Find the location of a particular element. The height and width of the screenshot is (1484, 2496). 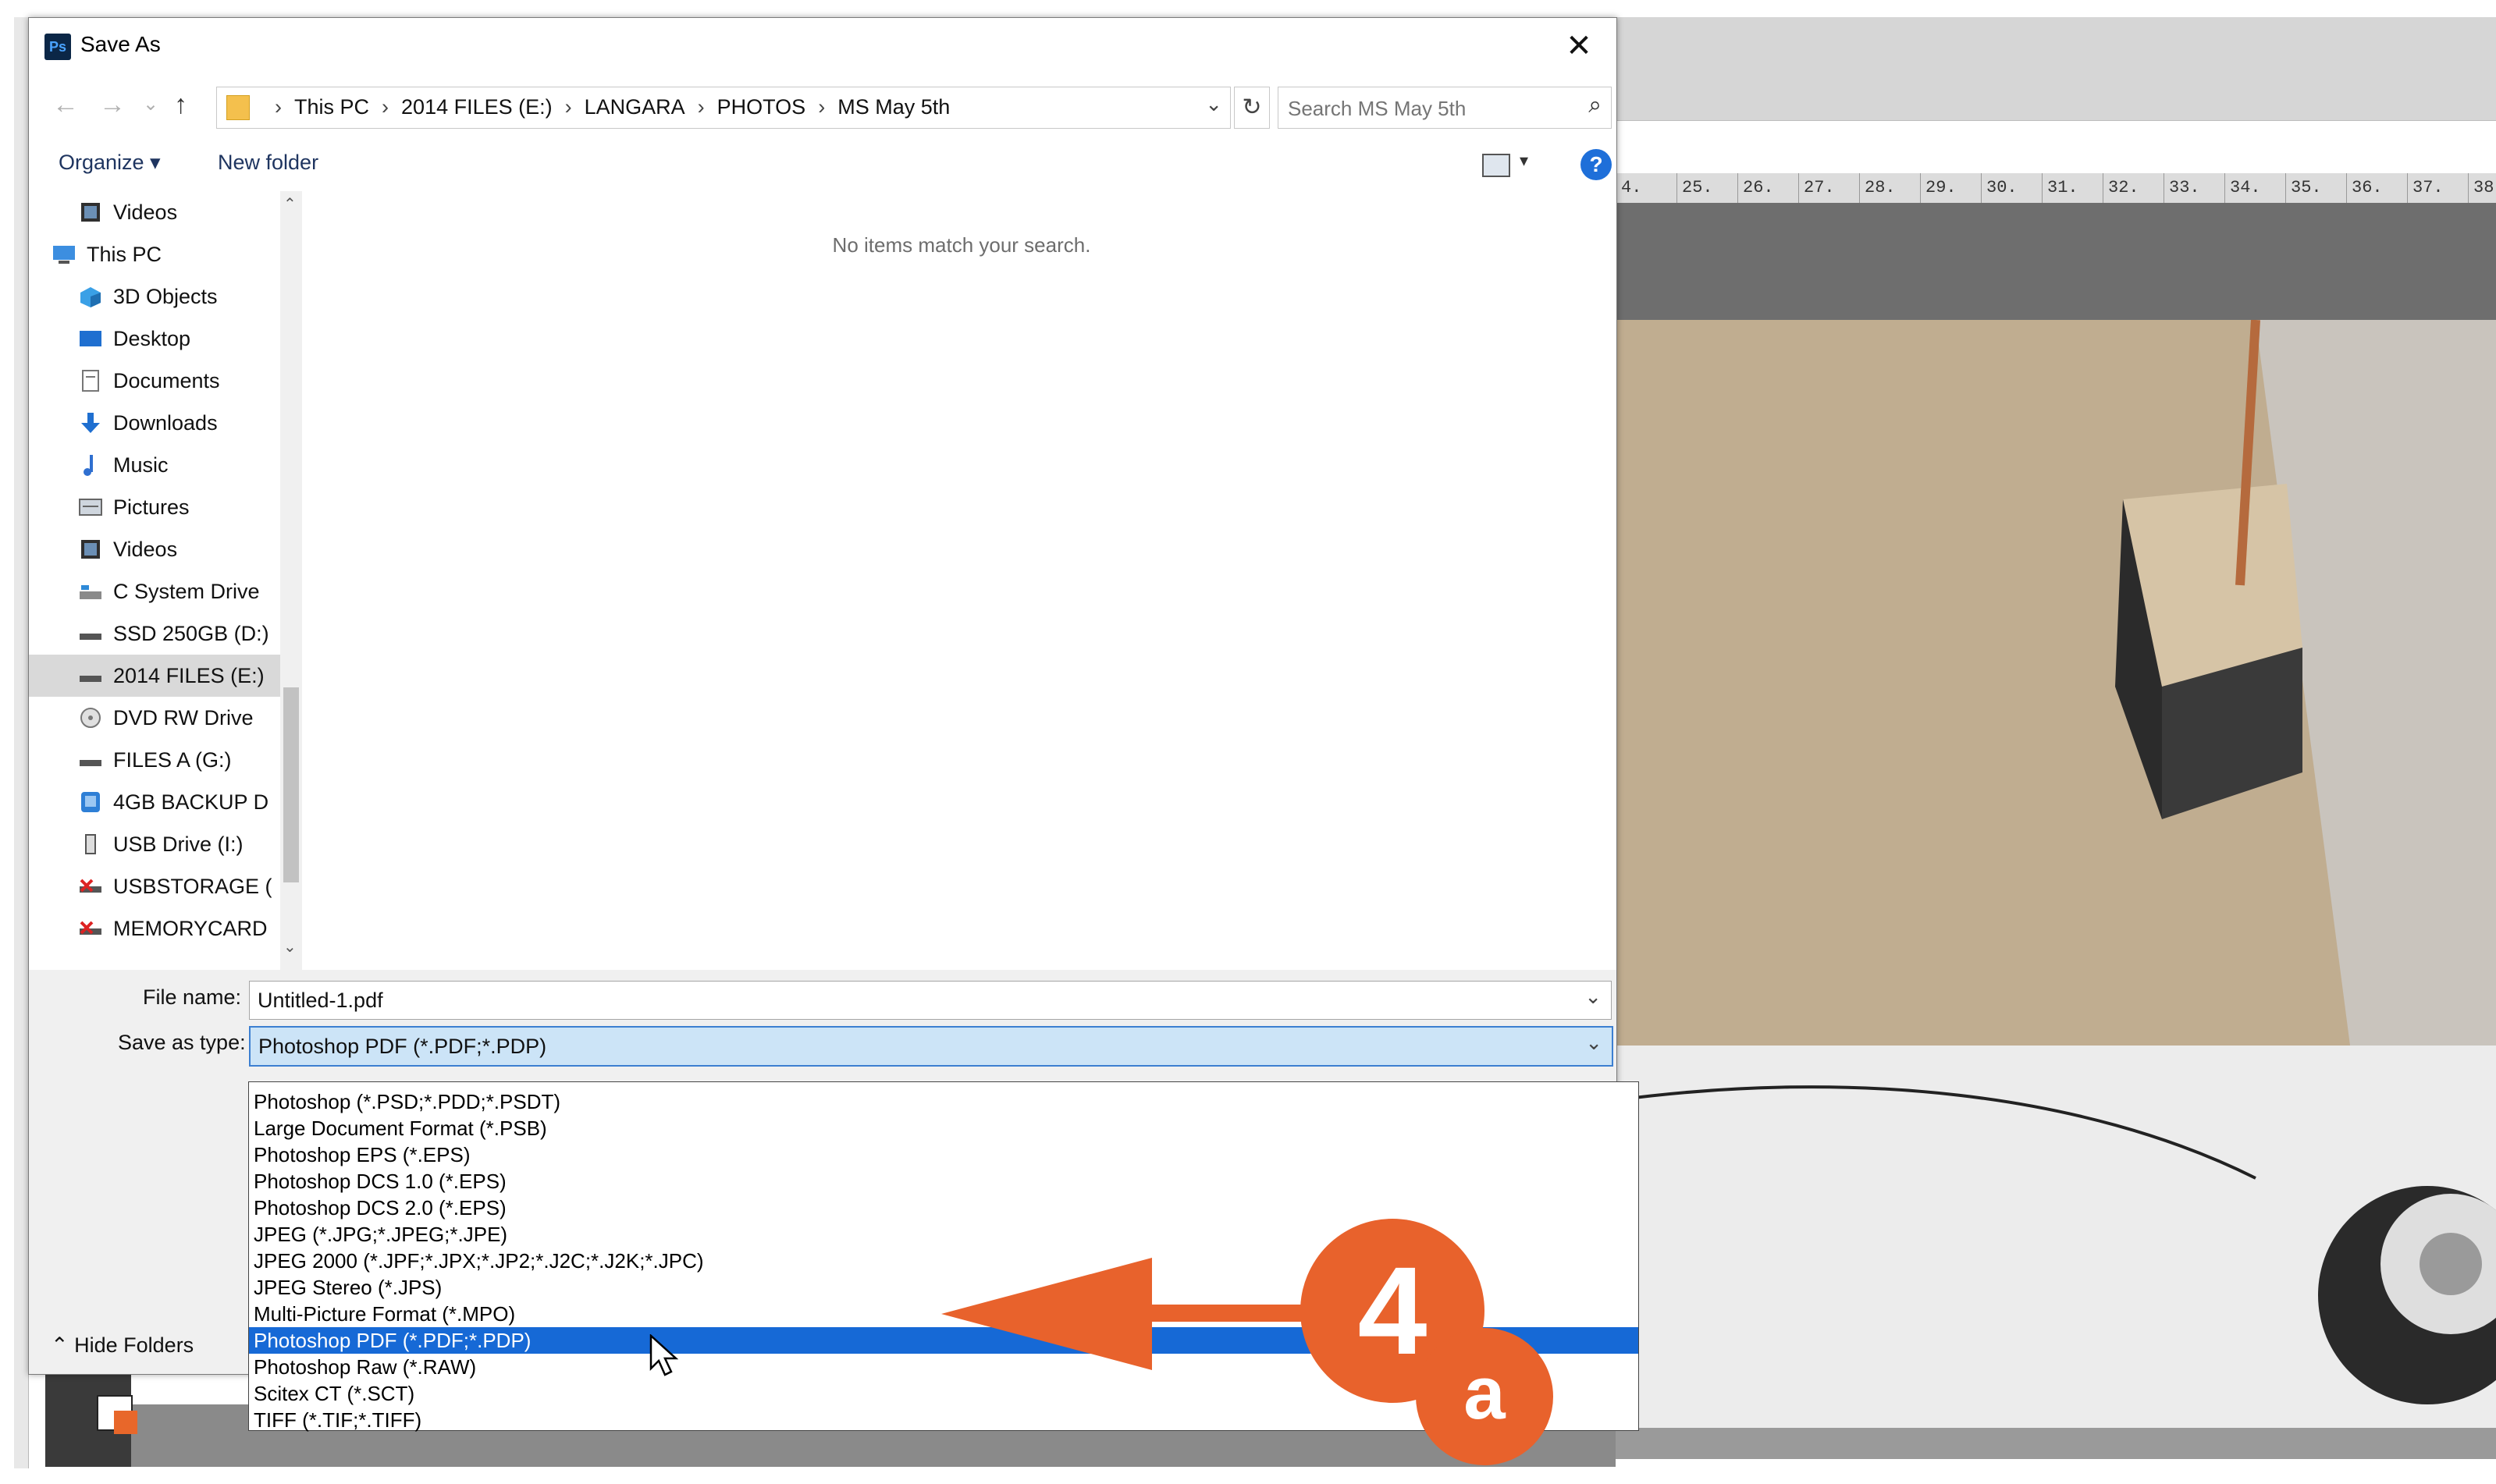

scroll-up-icon: ⌃ is located at coordinates (290, 204).